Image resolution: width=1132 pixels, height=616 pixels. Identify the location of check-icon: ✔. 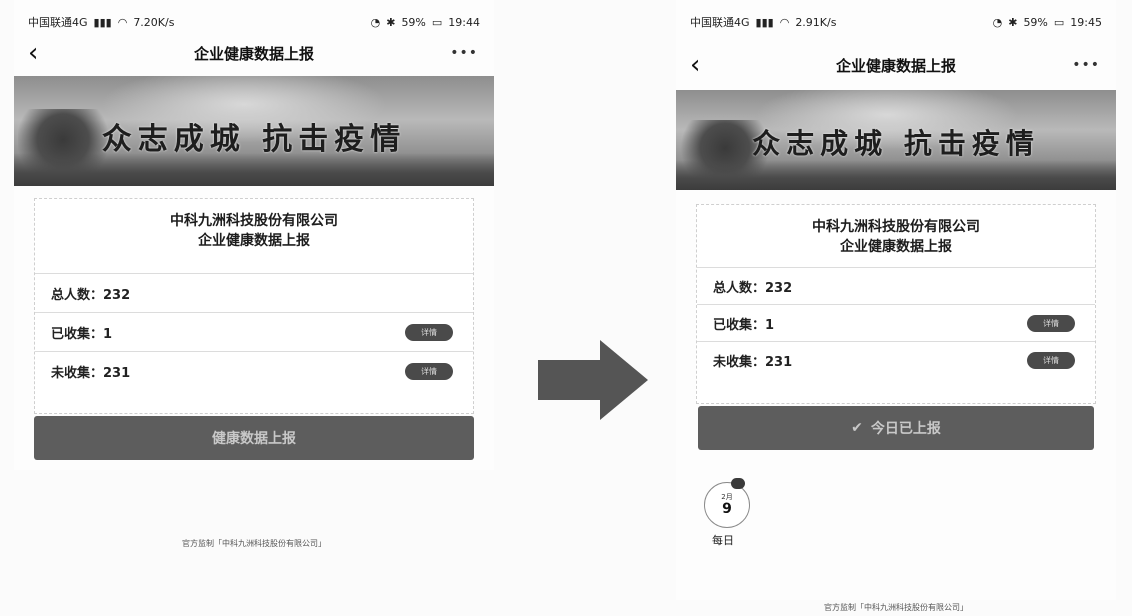
(857, 428).